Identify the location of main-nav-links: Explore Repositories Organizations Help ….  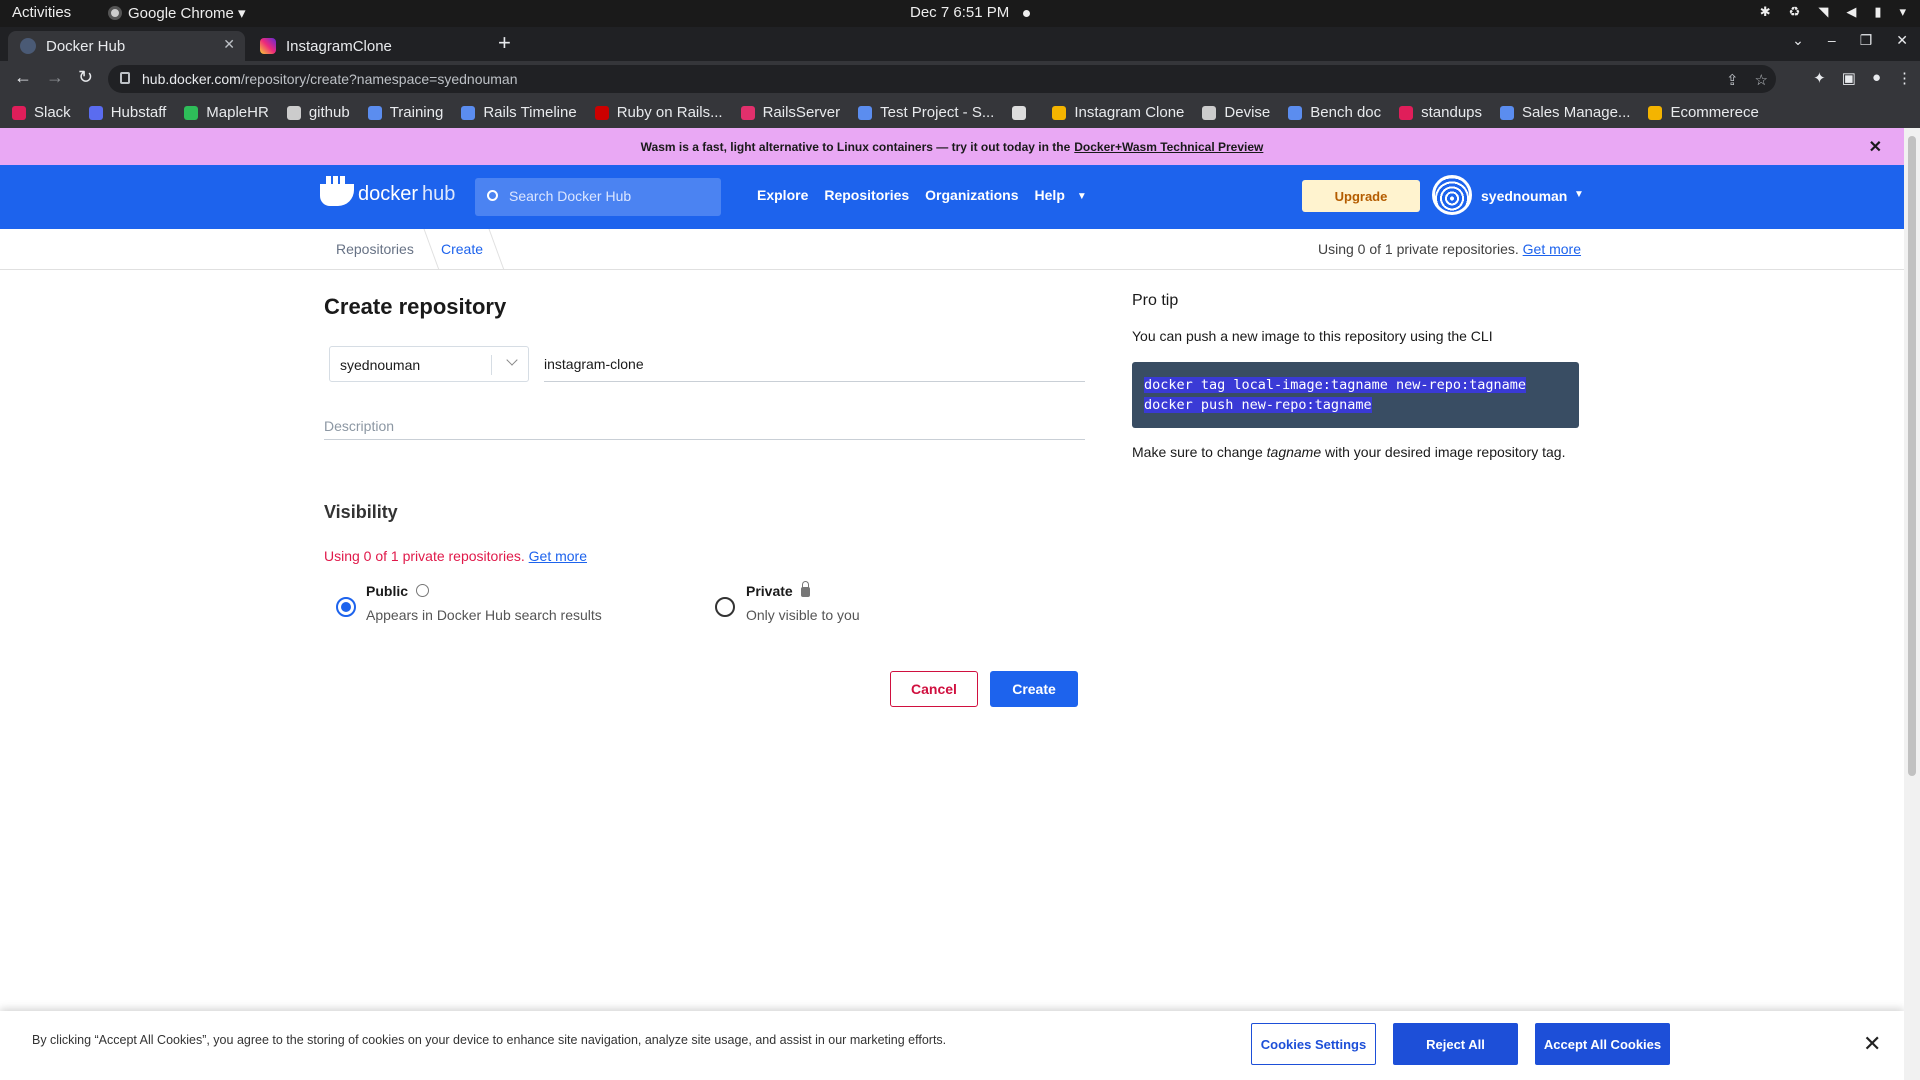
(922, 195).